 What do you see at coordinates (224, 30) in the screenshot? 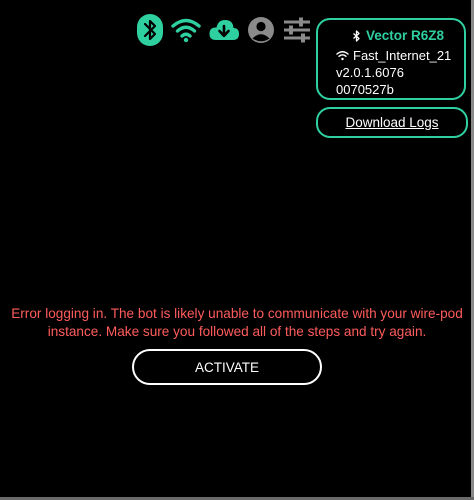
I see `cloud-download-icon` at bounding box center [224, 30].